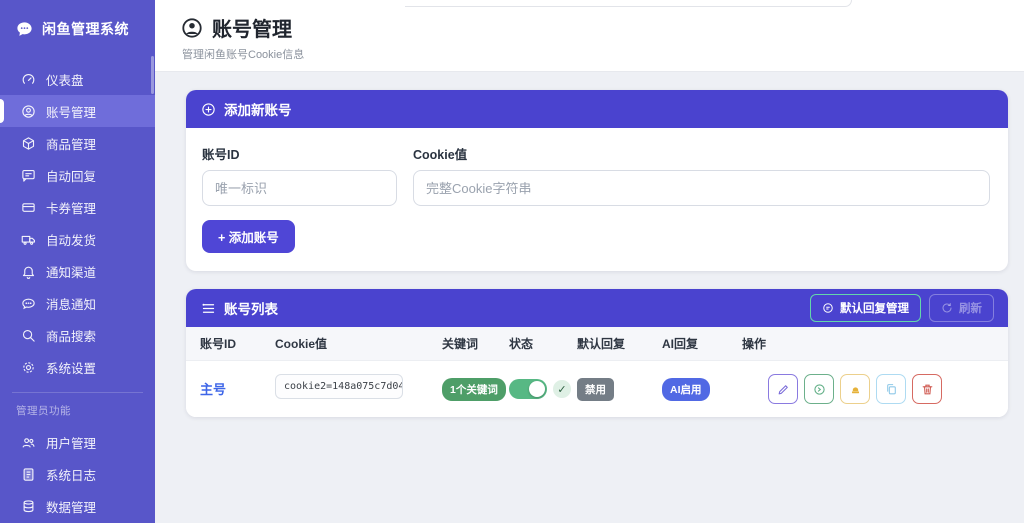  I want to click on add-account-card-title: 添加新账号, so click(258, 110).